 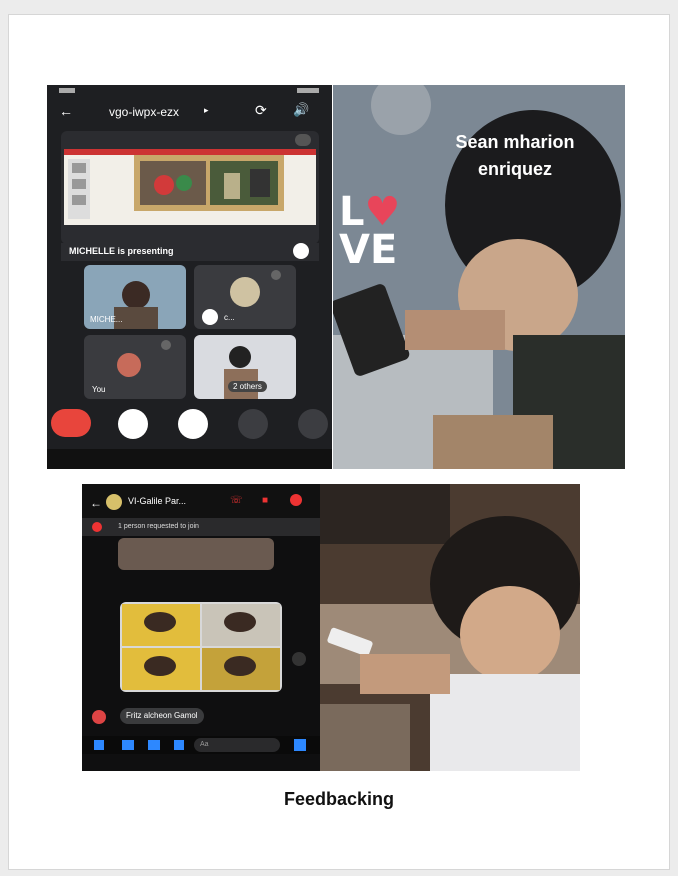 I want to click on raise-hand-icon, so click(x=210, y=317).